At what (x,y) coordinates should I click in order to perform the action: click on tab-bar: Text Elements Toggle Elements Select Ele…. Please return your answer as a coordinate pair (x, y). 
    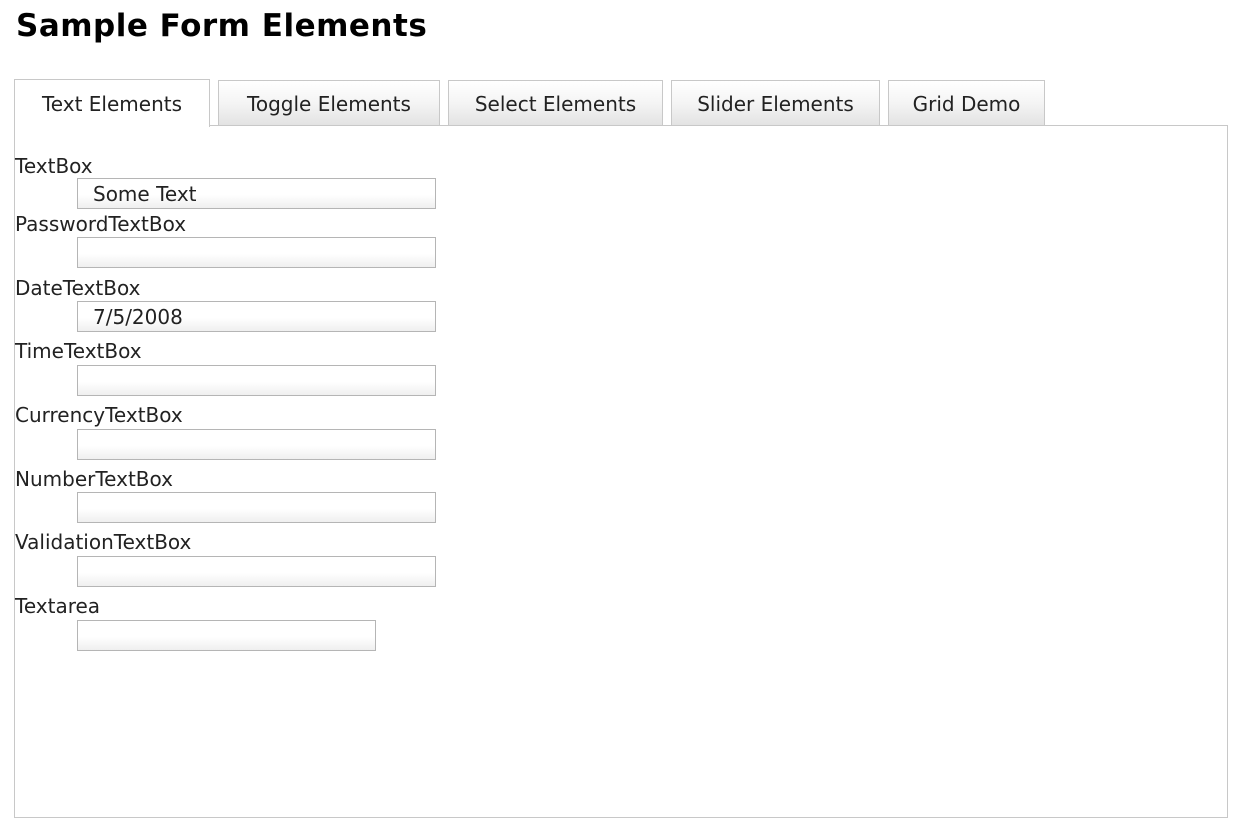
    Looking at the image, I should click on (533, 103).